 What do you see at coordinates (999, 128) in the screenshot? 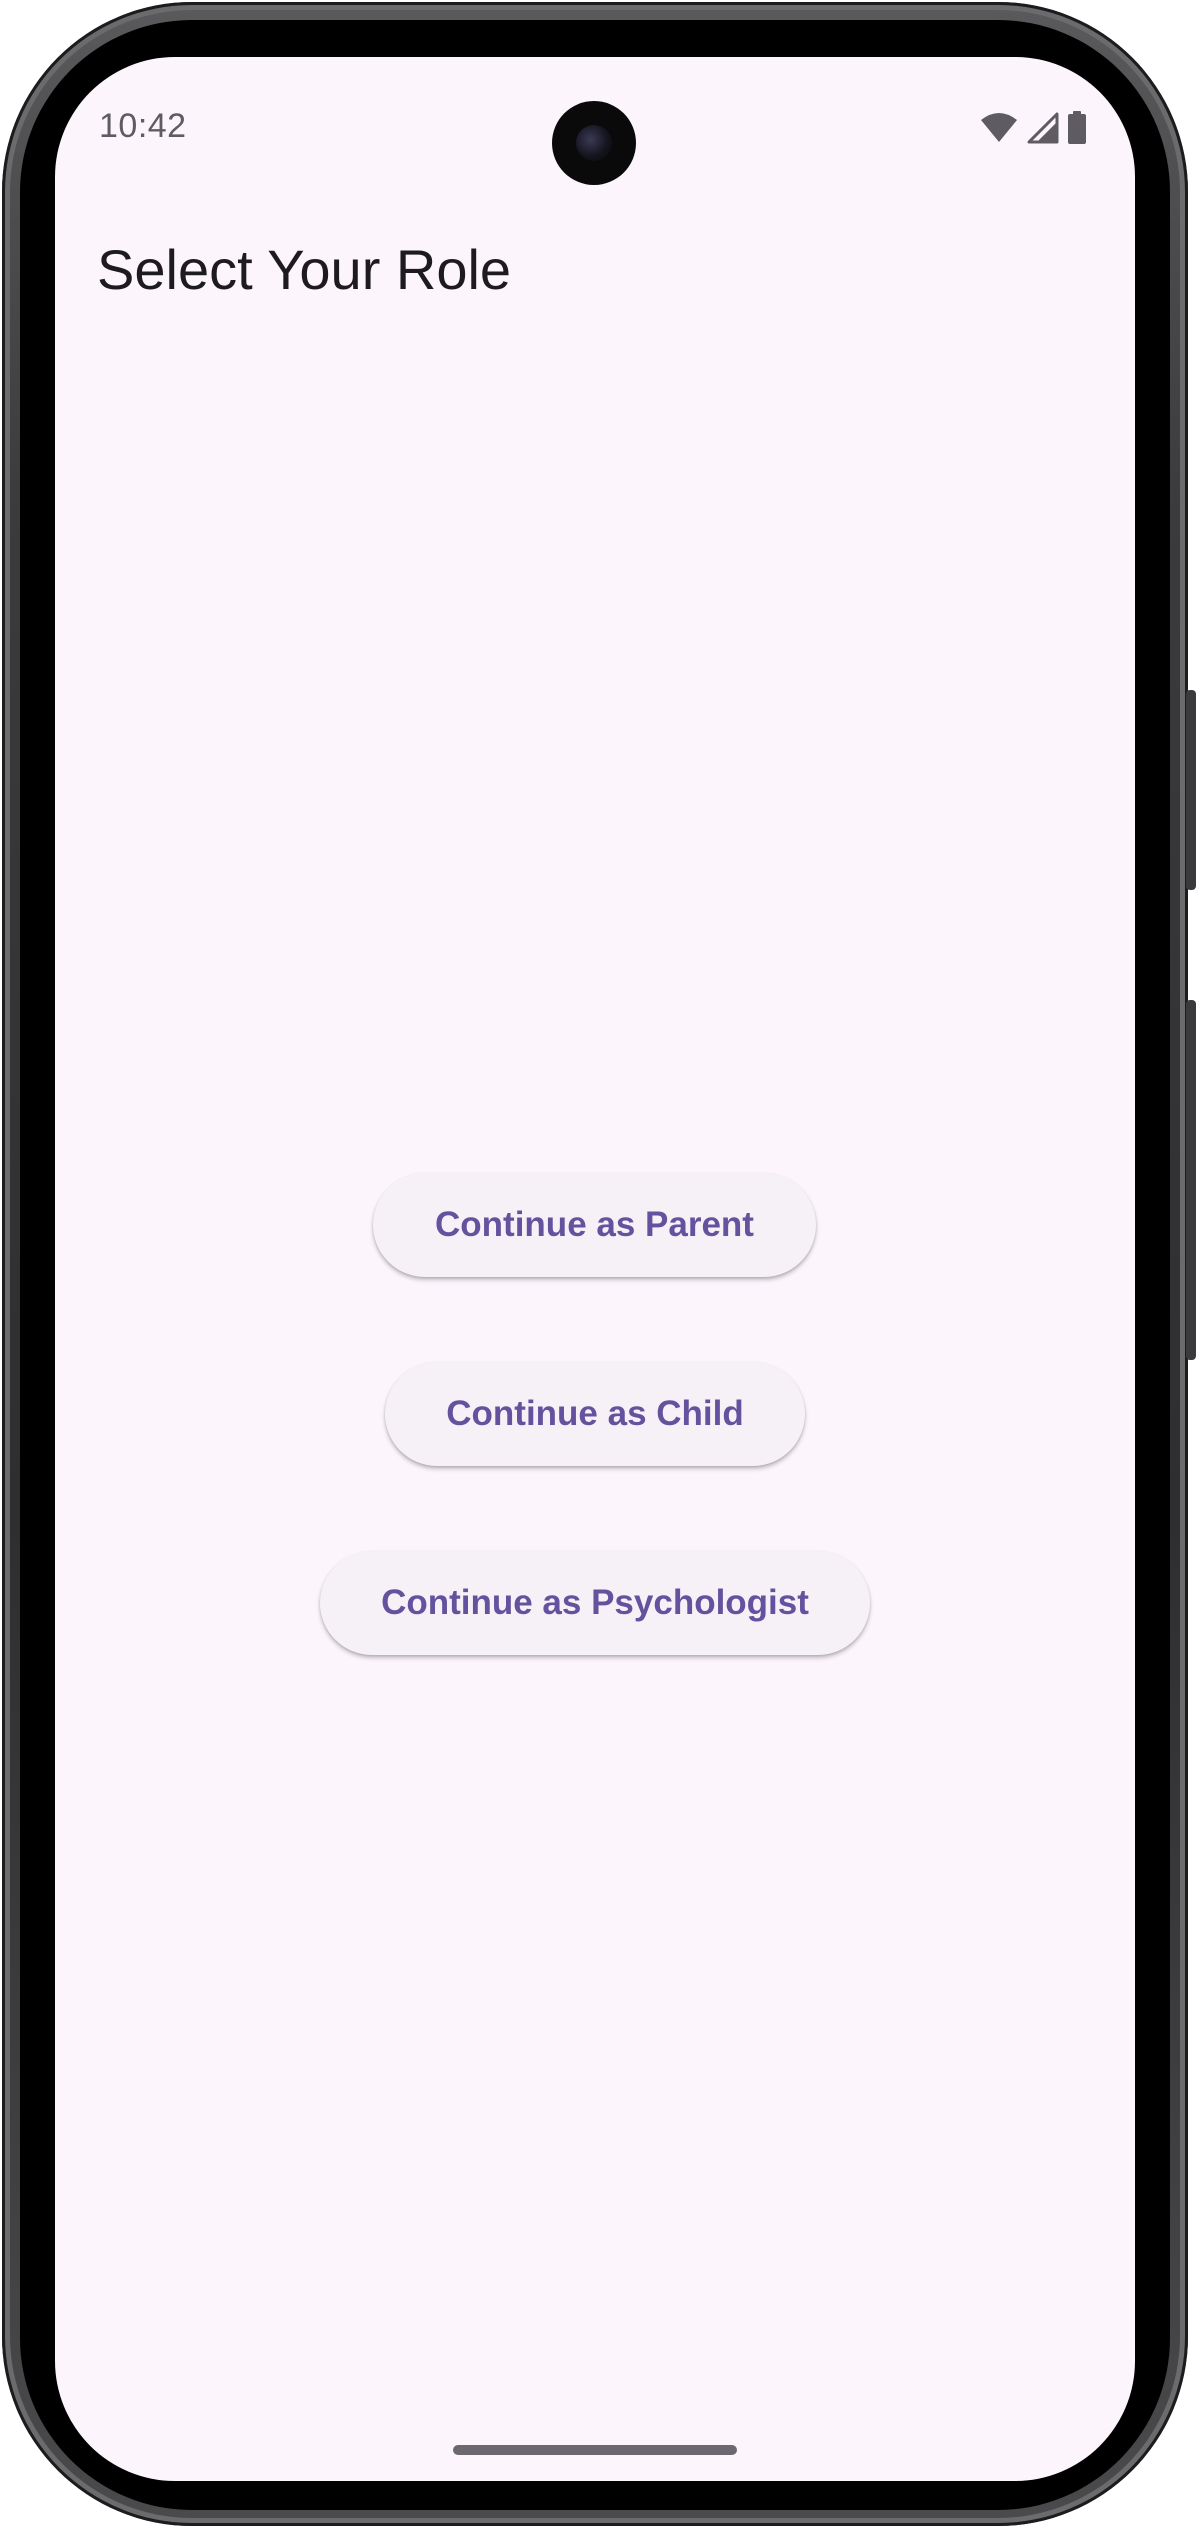
I see `wifi-icon` at bounding box center [999, 128].